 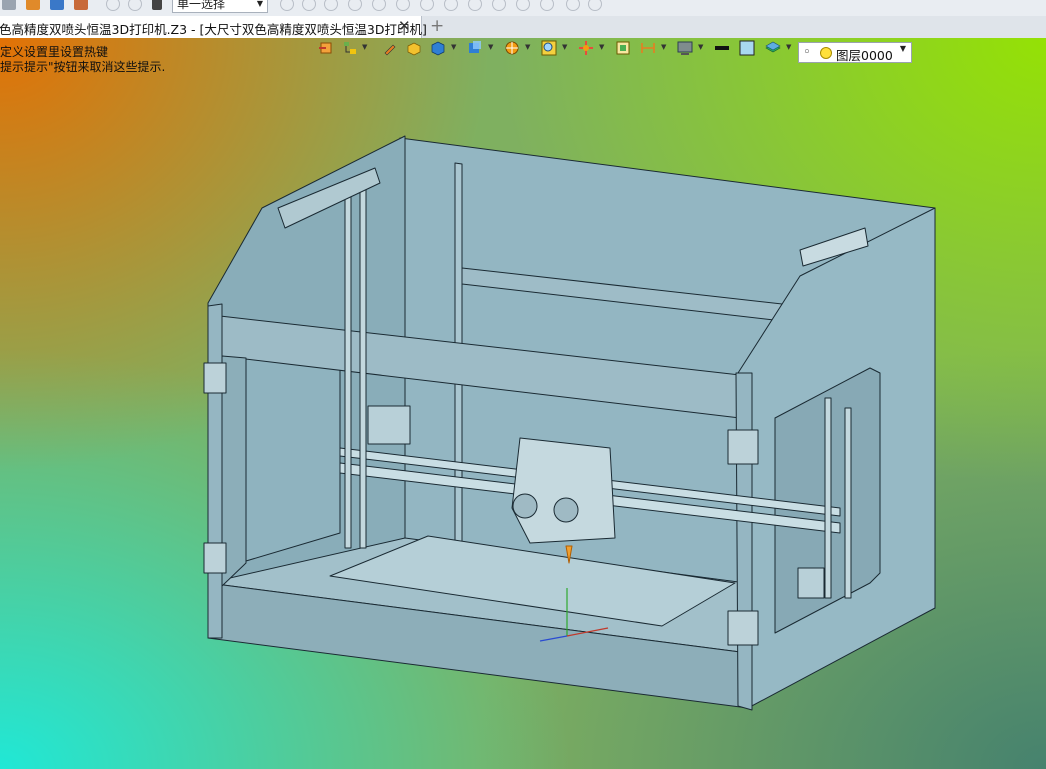 What do you see at coordinates (81, 5) in the screenshot?
I see `export-icon` at bounding box center [81, 5].